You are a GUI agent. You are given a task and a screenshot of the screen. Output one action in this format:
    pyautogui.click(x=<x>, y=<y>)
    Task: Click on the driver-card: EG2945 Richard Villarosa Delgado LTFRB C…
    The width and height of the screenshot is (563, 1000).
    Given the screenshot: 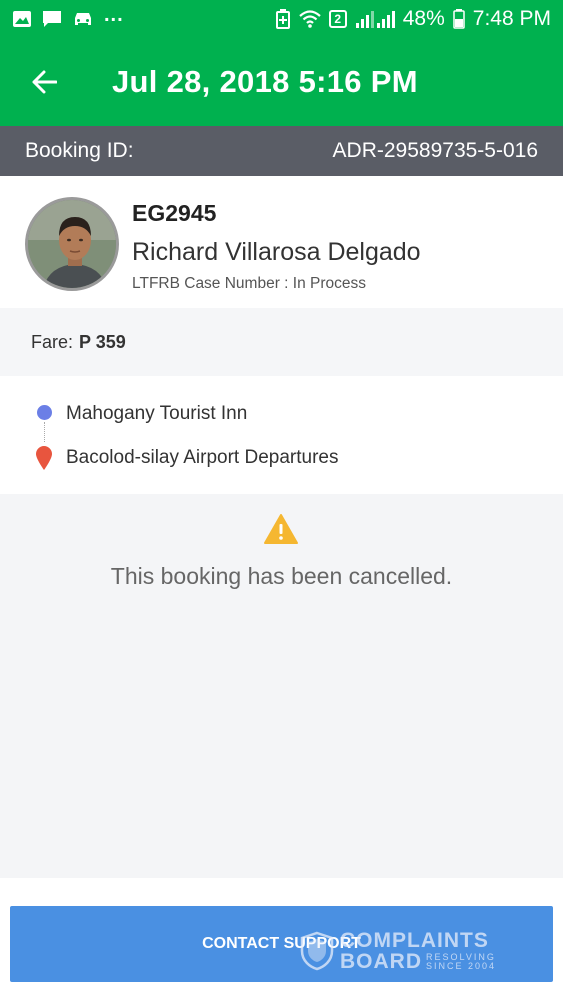 What is the action you would take?
    pyautogui.click(x=281, y=242)
    